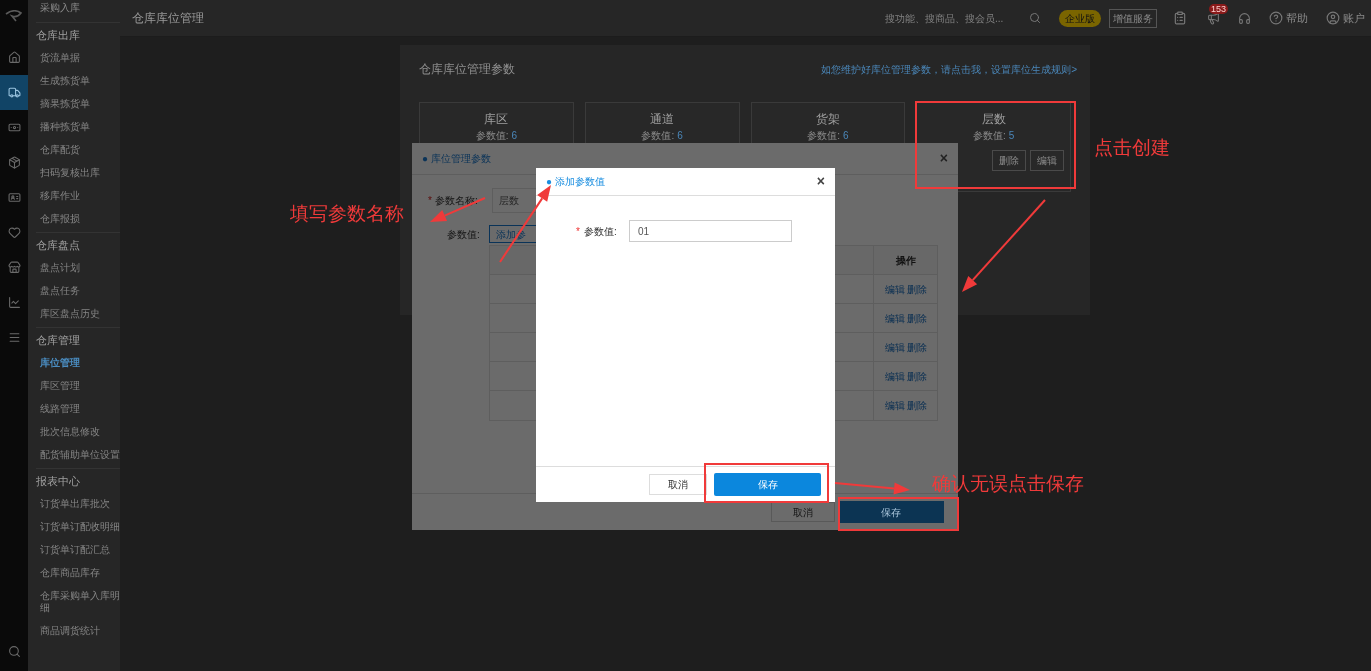  I want to click on parameter-value-field: 01, so click(710, 231).